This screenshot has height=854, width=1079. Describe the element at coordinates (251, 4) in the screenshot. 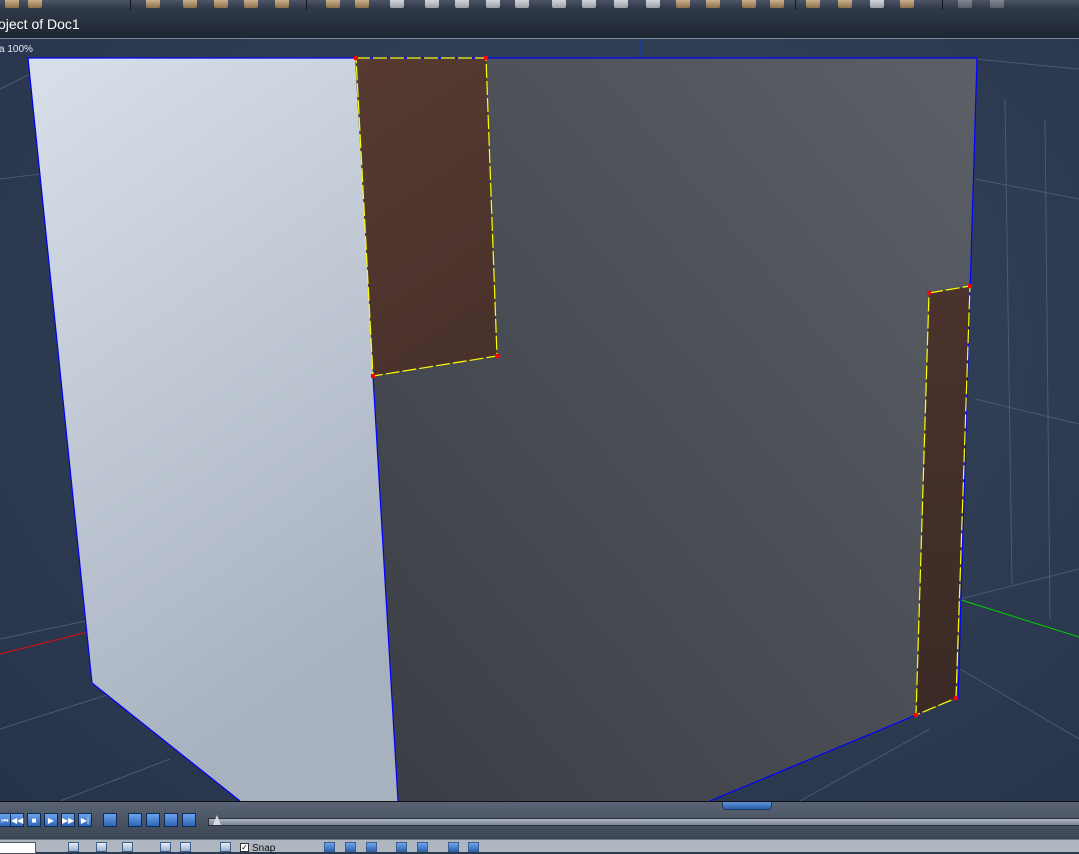

I see `torus-tool-icon` at that location.